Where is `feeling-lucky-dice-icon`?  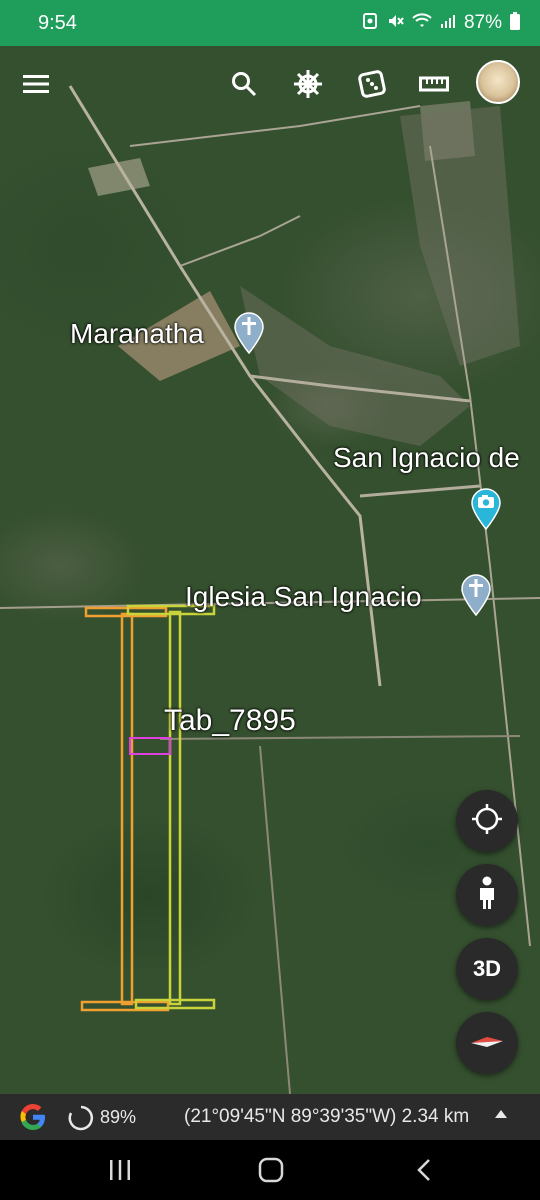
feeling-lucky-dice-icon is located at coordinates (372, 84).